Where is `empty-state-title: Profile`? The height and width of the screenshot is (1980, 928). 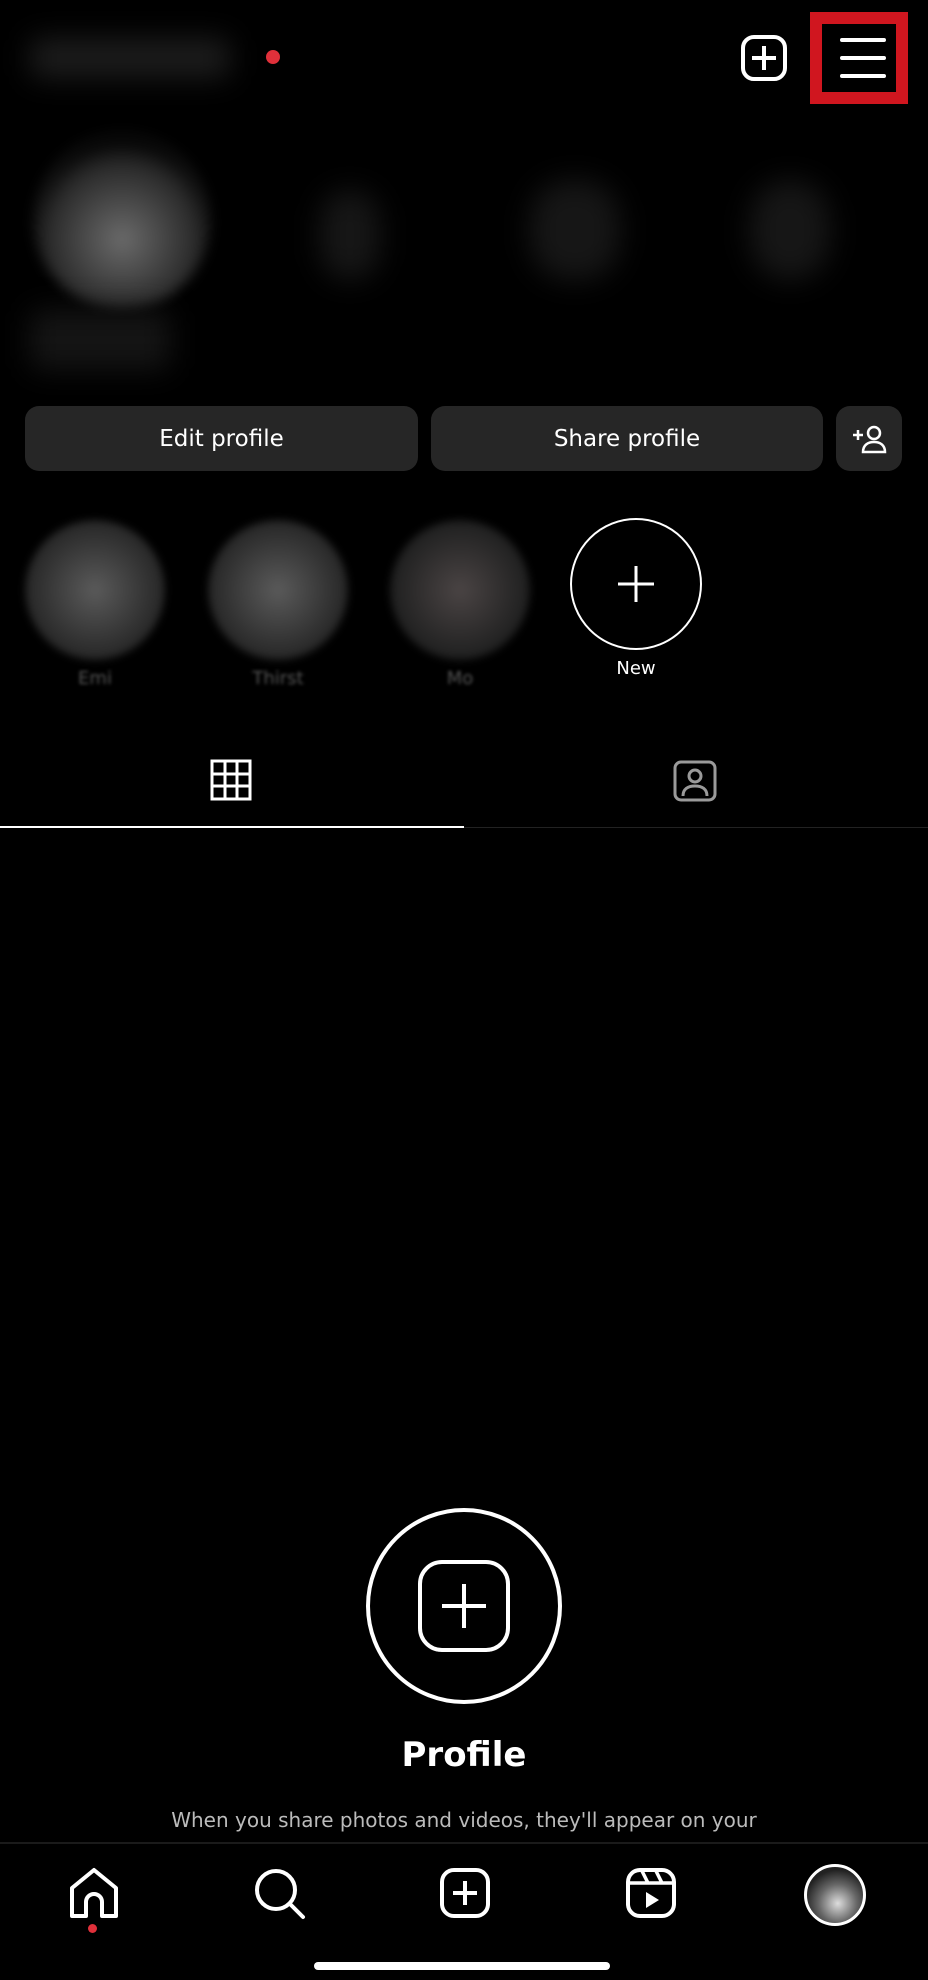 empty-state-title: Profile is located at coordinates (464, 1755).